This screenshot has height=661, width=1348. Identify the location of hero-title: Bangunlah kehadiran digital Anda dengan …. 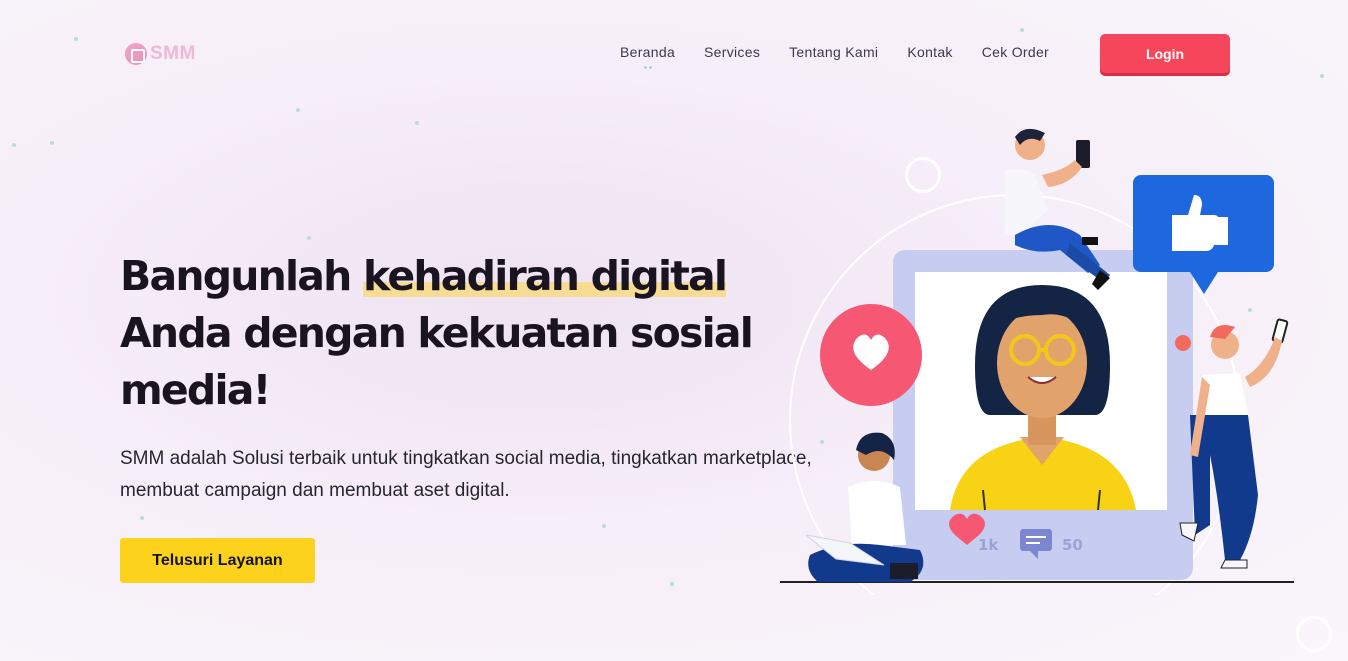
(440, 333).